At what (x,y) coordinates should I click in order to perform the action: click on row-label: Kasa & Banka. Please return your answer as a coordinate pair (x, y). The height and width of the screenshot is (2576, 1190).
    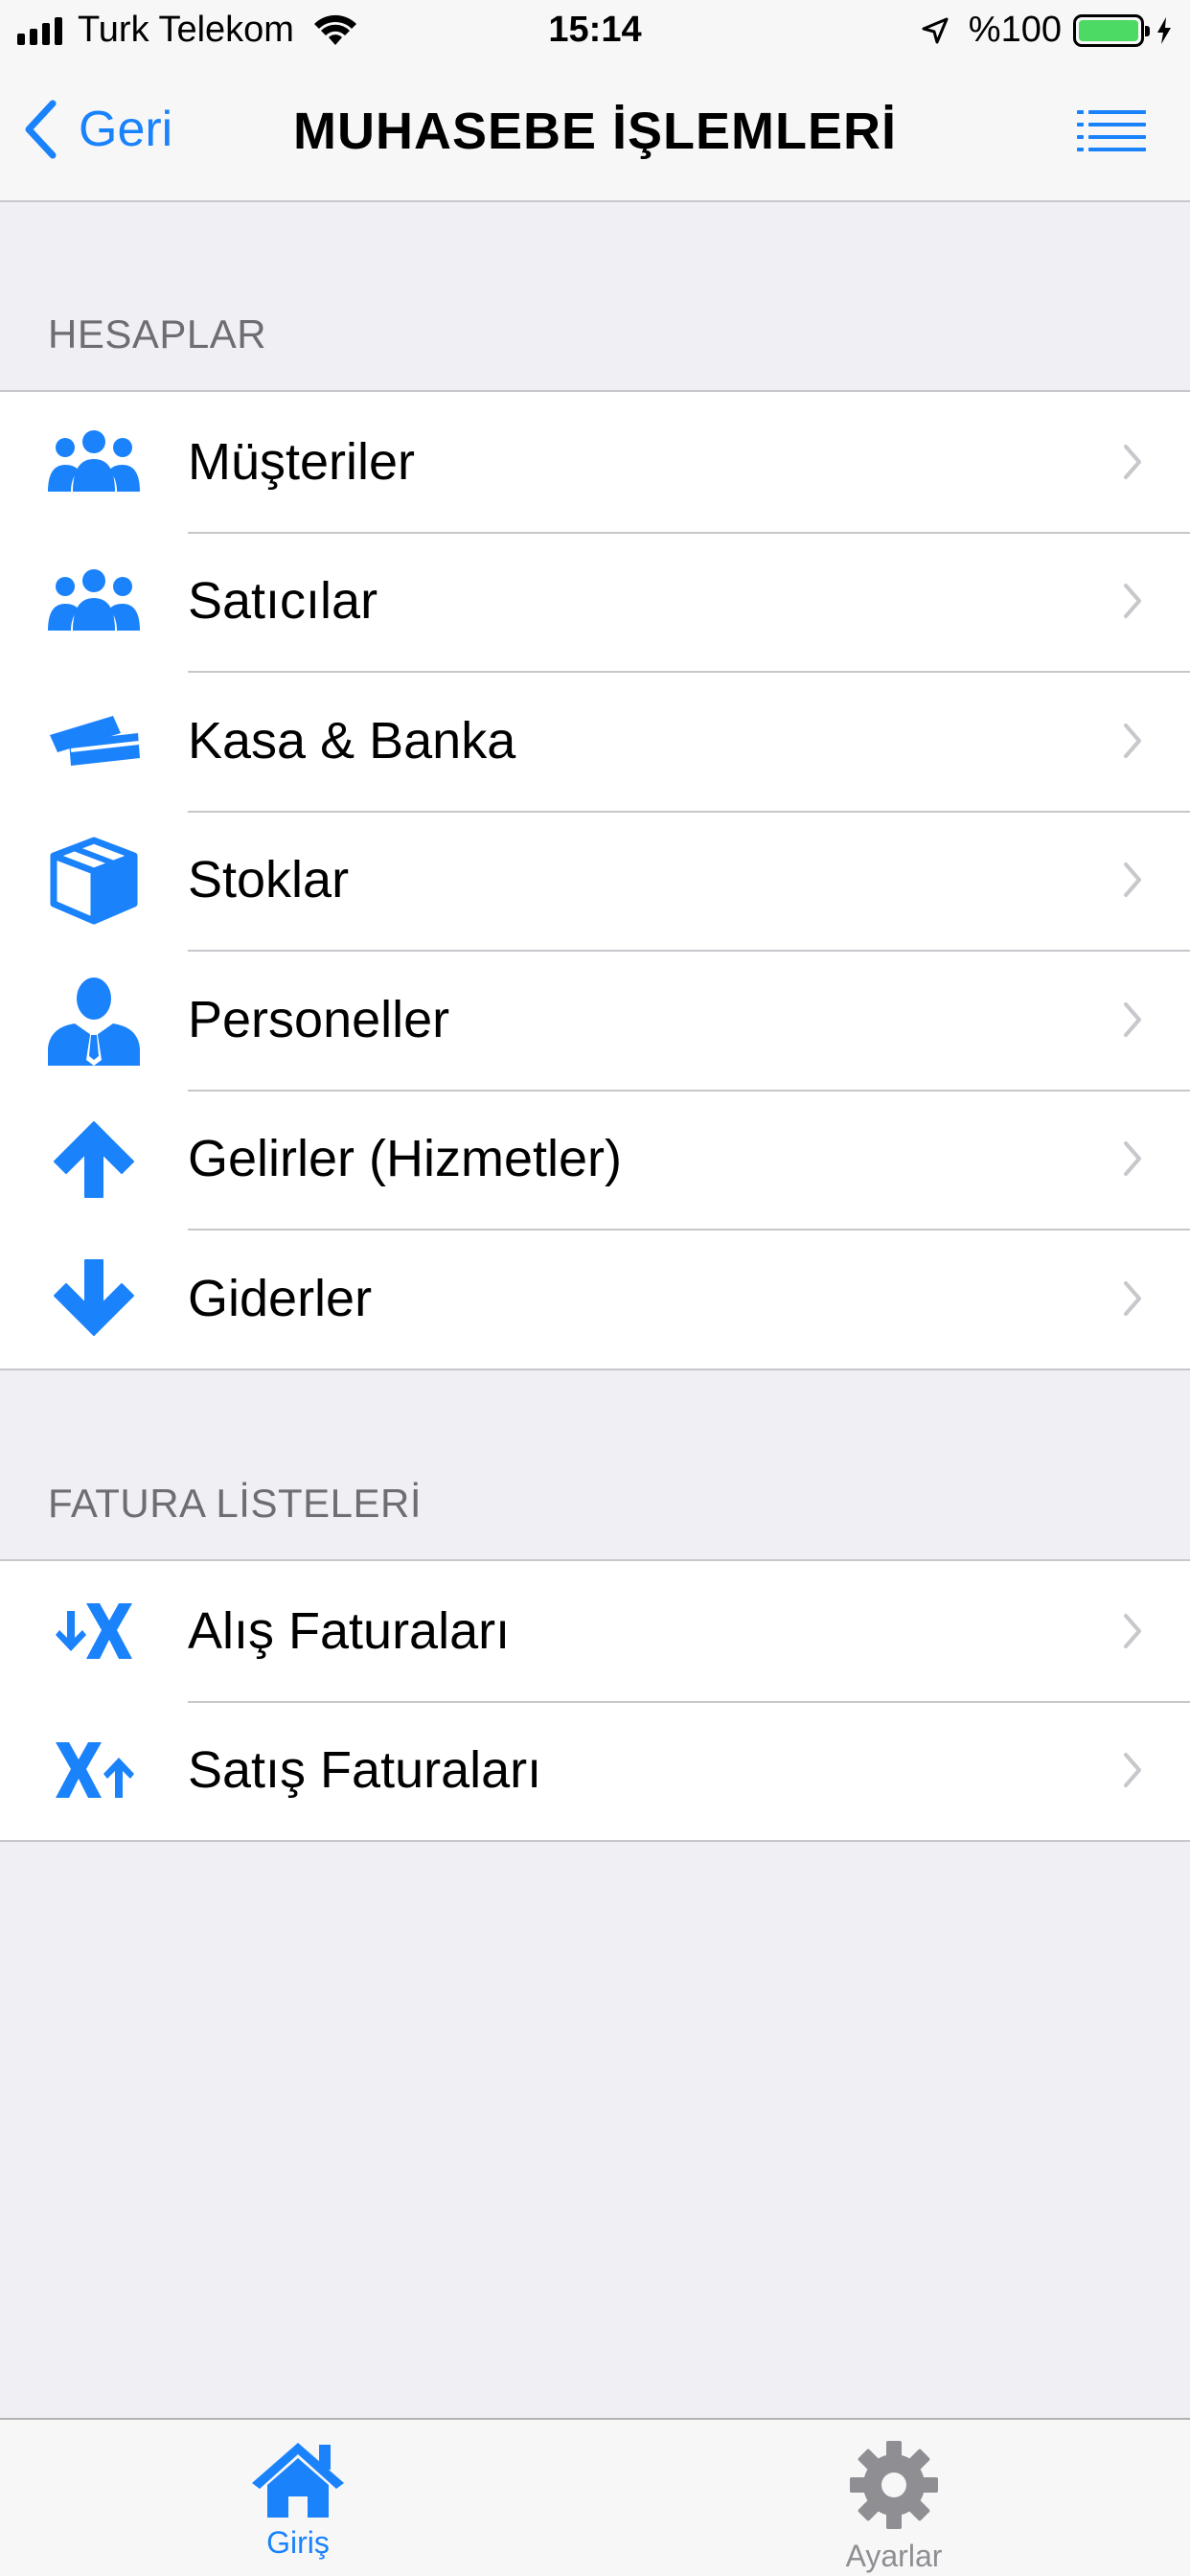
    Looking at the image, I should click on (352, 740).